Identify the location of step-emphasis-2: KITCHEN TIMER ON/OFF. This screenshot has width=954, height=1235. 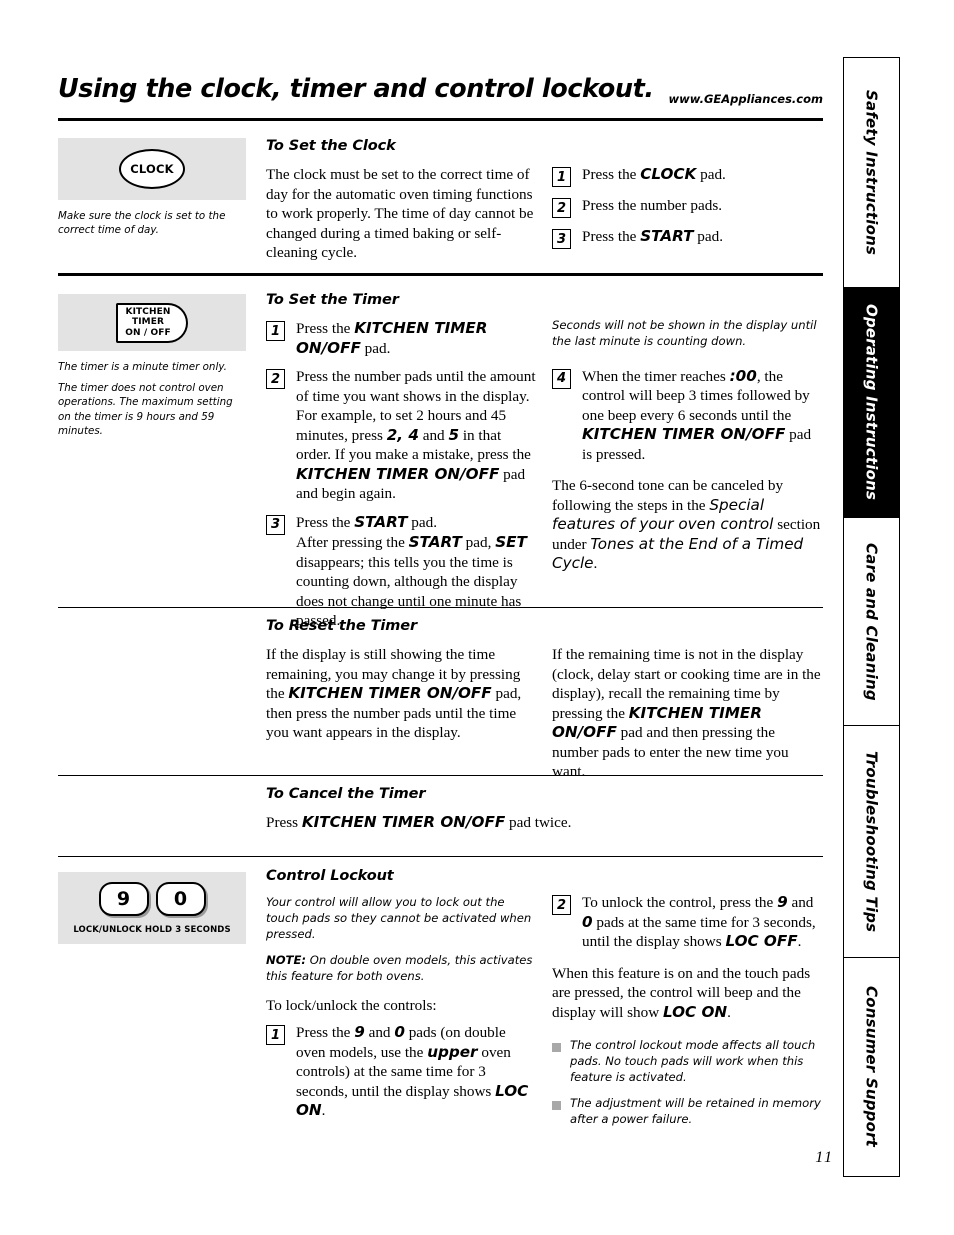
(684, 434).